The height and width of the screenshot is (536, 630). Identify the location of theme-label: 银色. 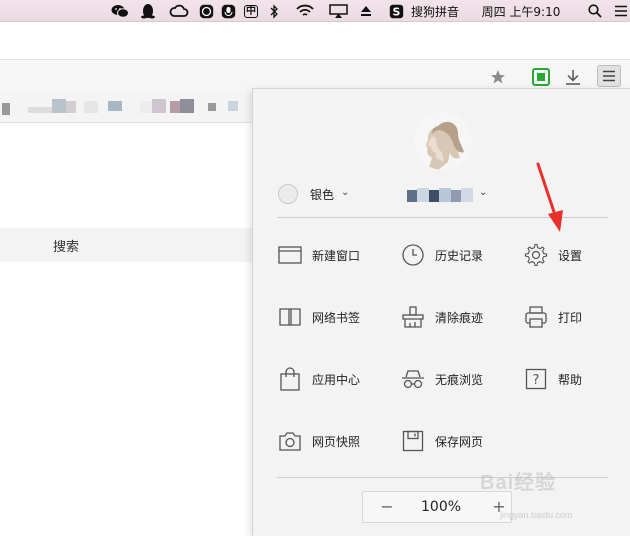
(322, 194).